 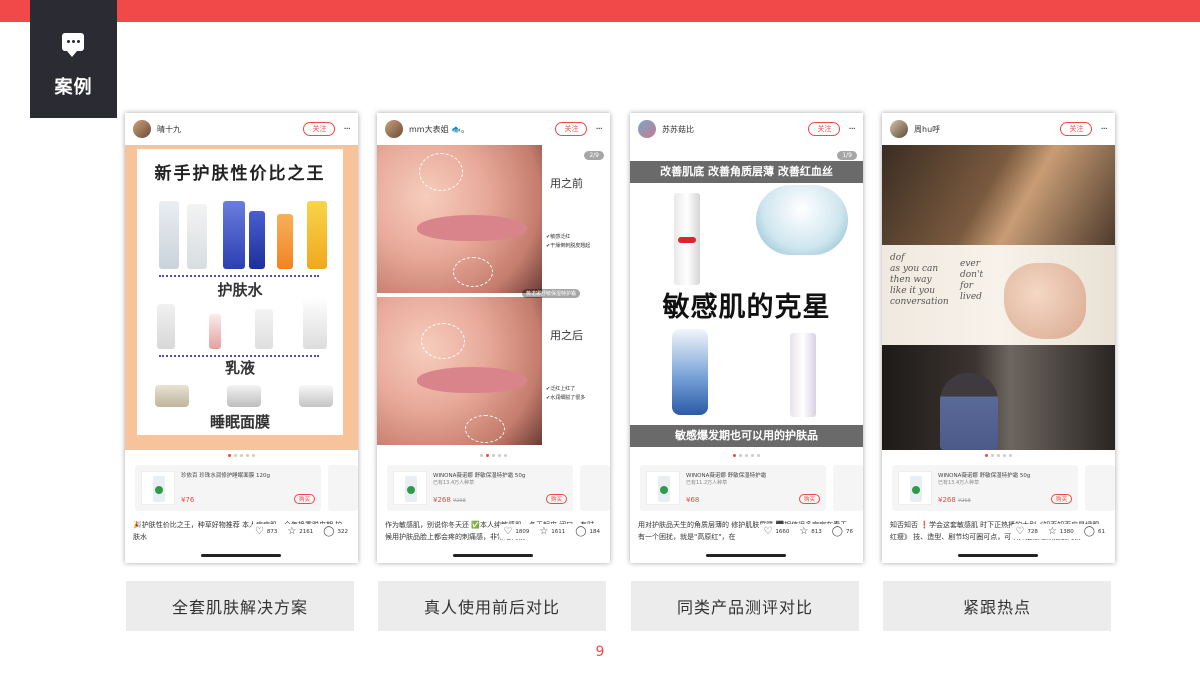 What do you see at coordinates (230, 129) in the screenshot?
I see `username: 晴十九` at bounding box center [230, 129].